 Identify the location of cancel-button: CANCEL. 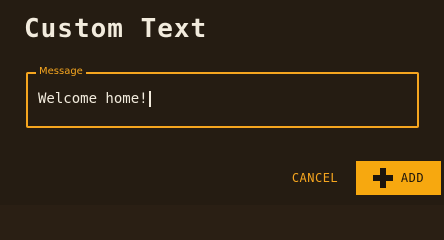
(315, 178).